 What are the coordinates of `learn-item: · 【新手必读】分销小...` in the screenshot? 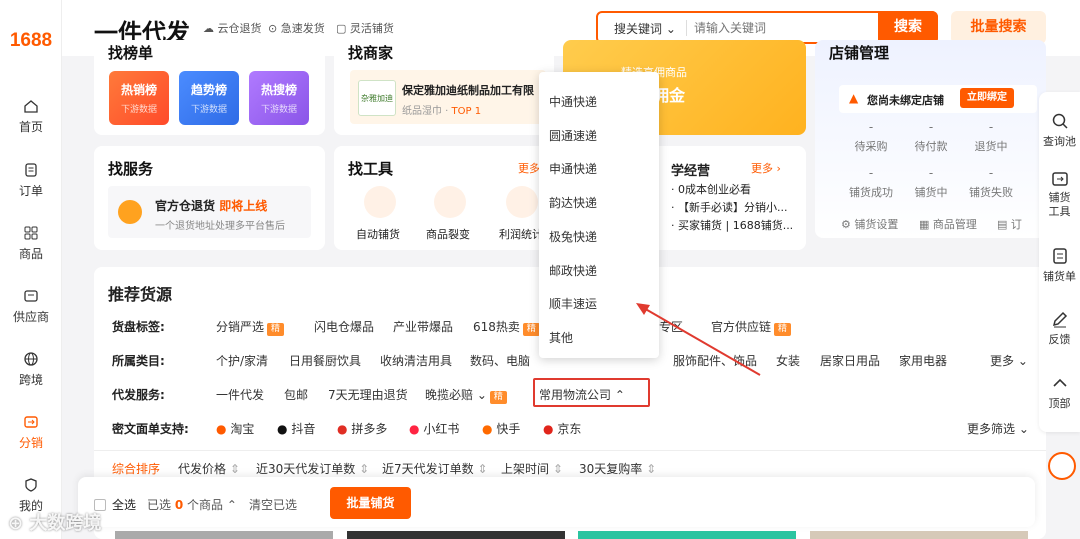 It's located at (729, 207).